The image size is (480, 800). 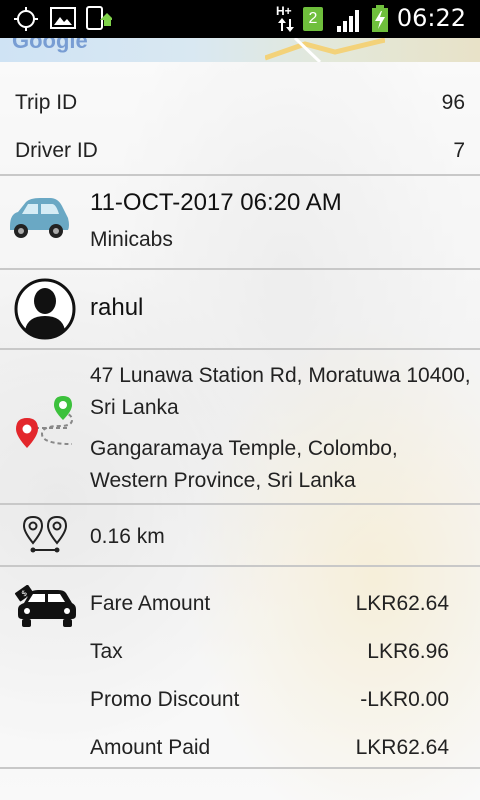 What do you see at coordinates (431, 18) in the screenshot?
I see `clock: 06:22` at bounding box center [431, 18].